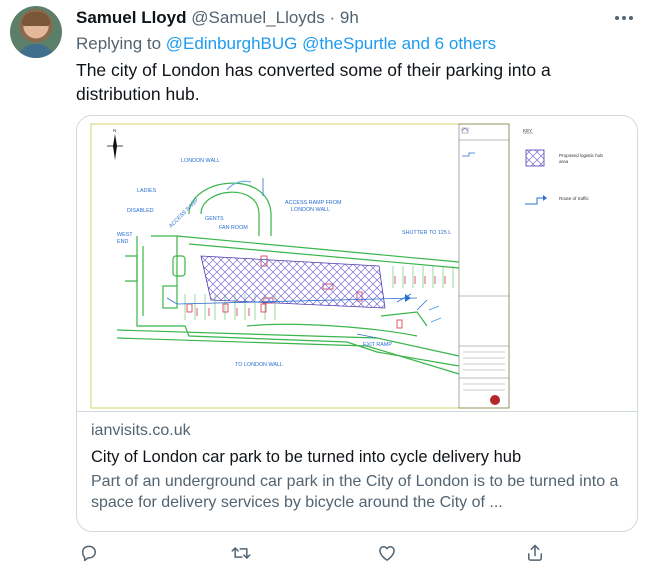 This screenshot has height=570, width=650. I want to click on reply-mentions-link: @EdinburghBUG @theSpurtle and 6 others, so click(331, 43).